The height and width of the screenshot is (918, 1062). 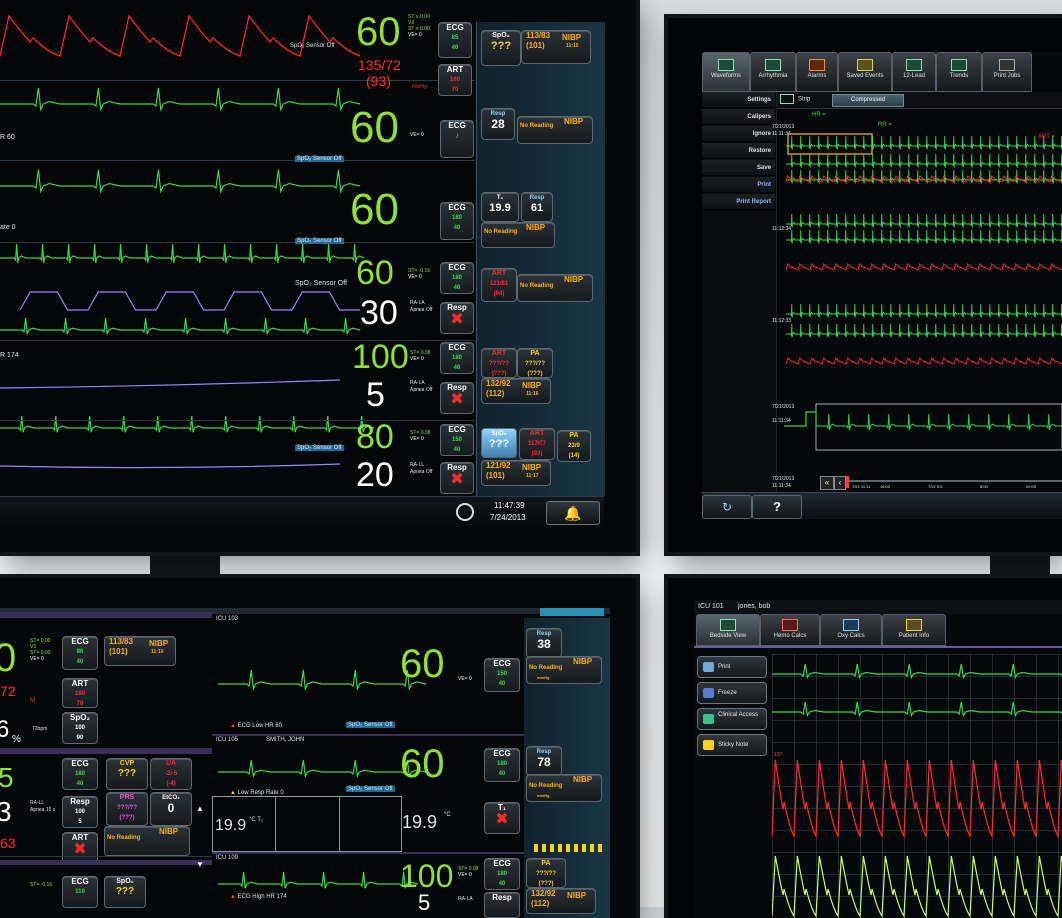 I want to click on t1-tile: T₁ 19.9, so click(x=500, y=207).